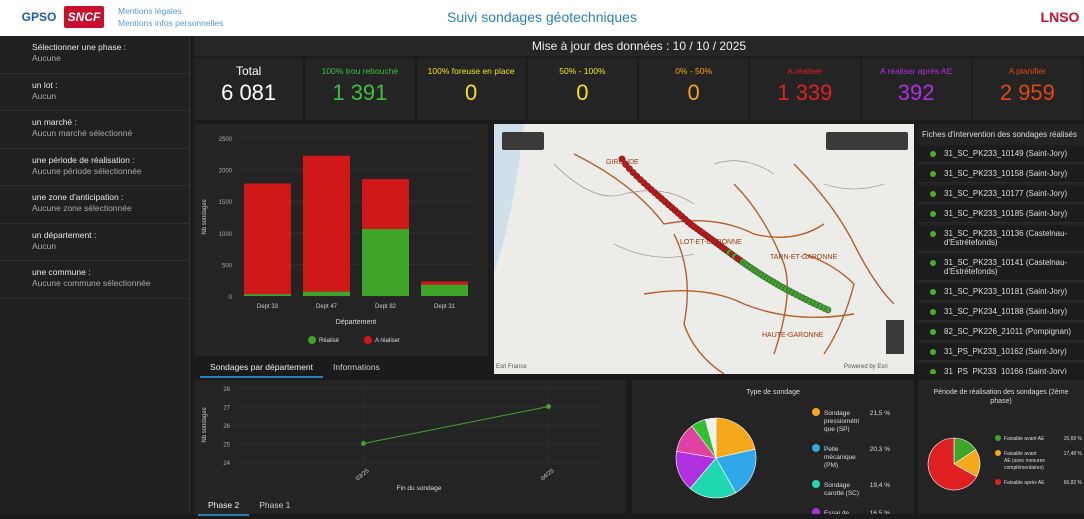 The width and height of the screenshot is (1084, 519). I want to click on filter-value: Aucune période sélectionnée, so click(107, 171).